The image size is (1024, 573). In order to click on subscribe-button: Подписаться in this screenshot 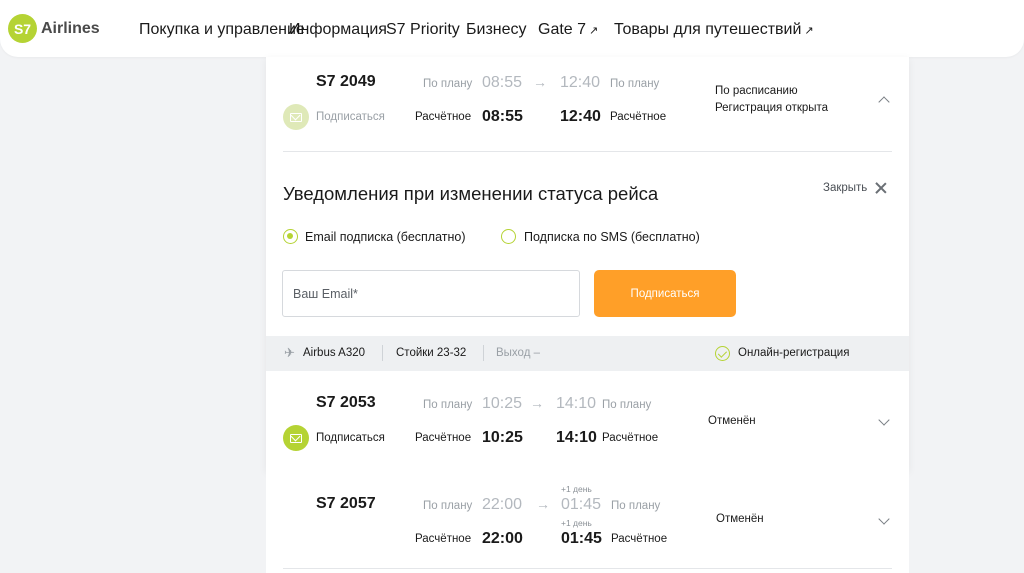, I will do `click(665, 293)`.